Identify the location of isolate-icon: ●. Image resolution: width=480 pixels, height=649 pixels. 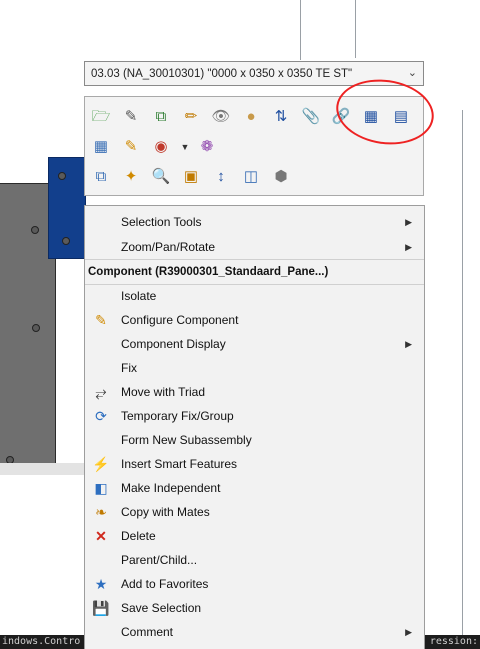
(251, 117).